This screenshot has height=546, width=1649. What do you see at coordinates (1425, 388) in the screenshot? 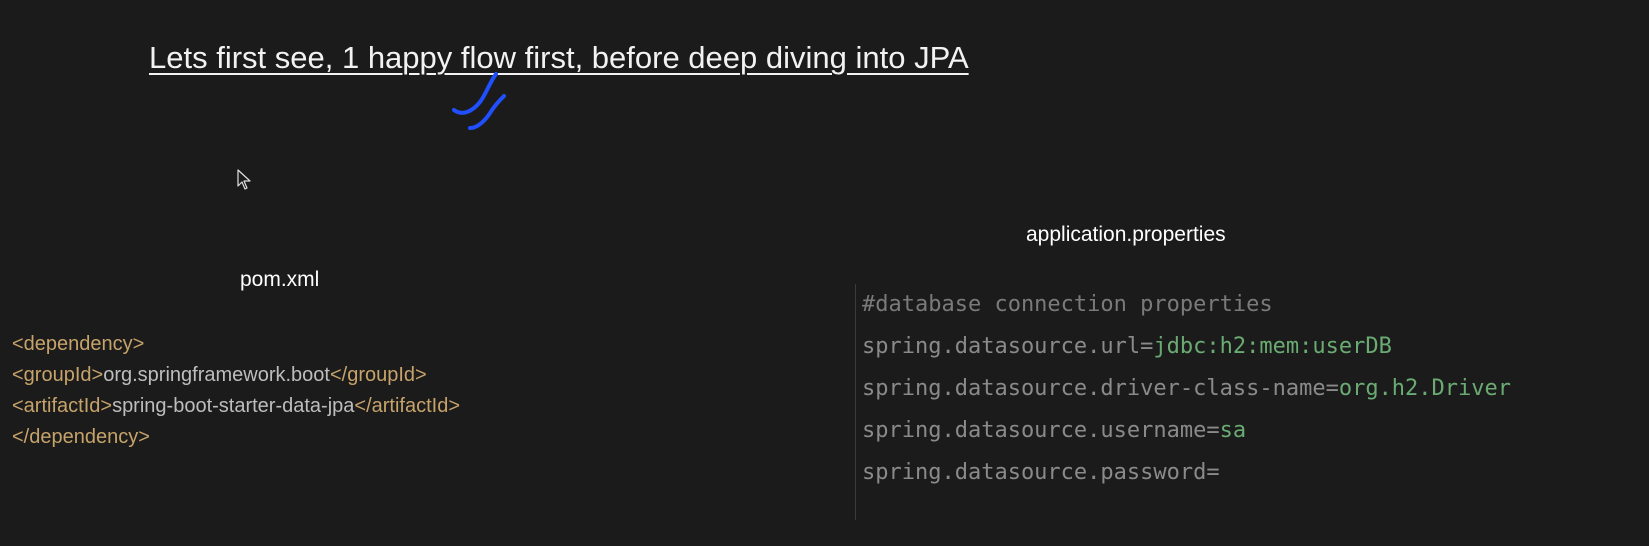
I see `property-value: org.h2.Driver` at bounding box center [1425, 388].